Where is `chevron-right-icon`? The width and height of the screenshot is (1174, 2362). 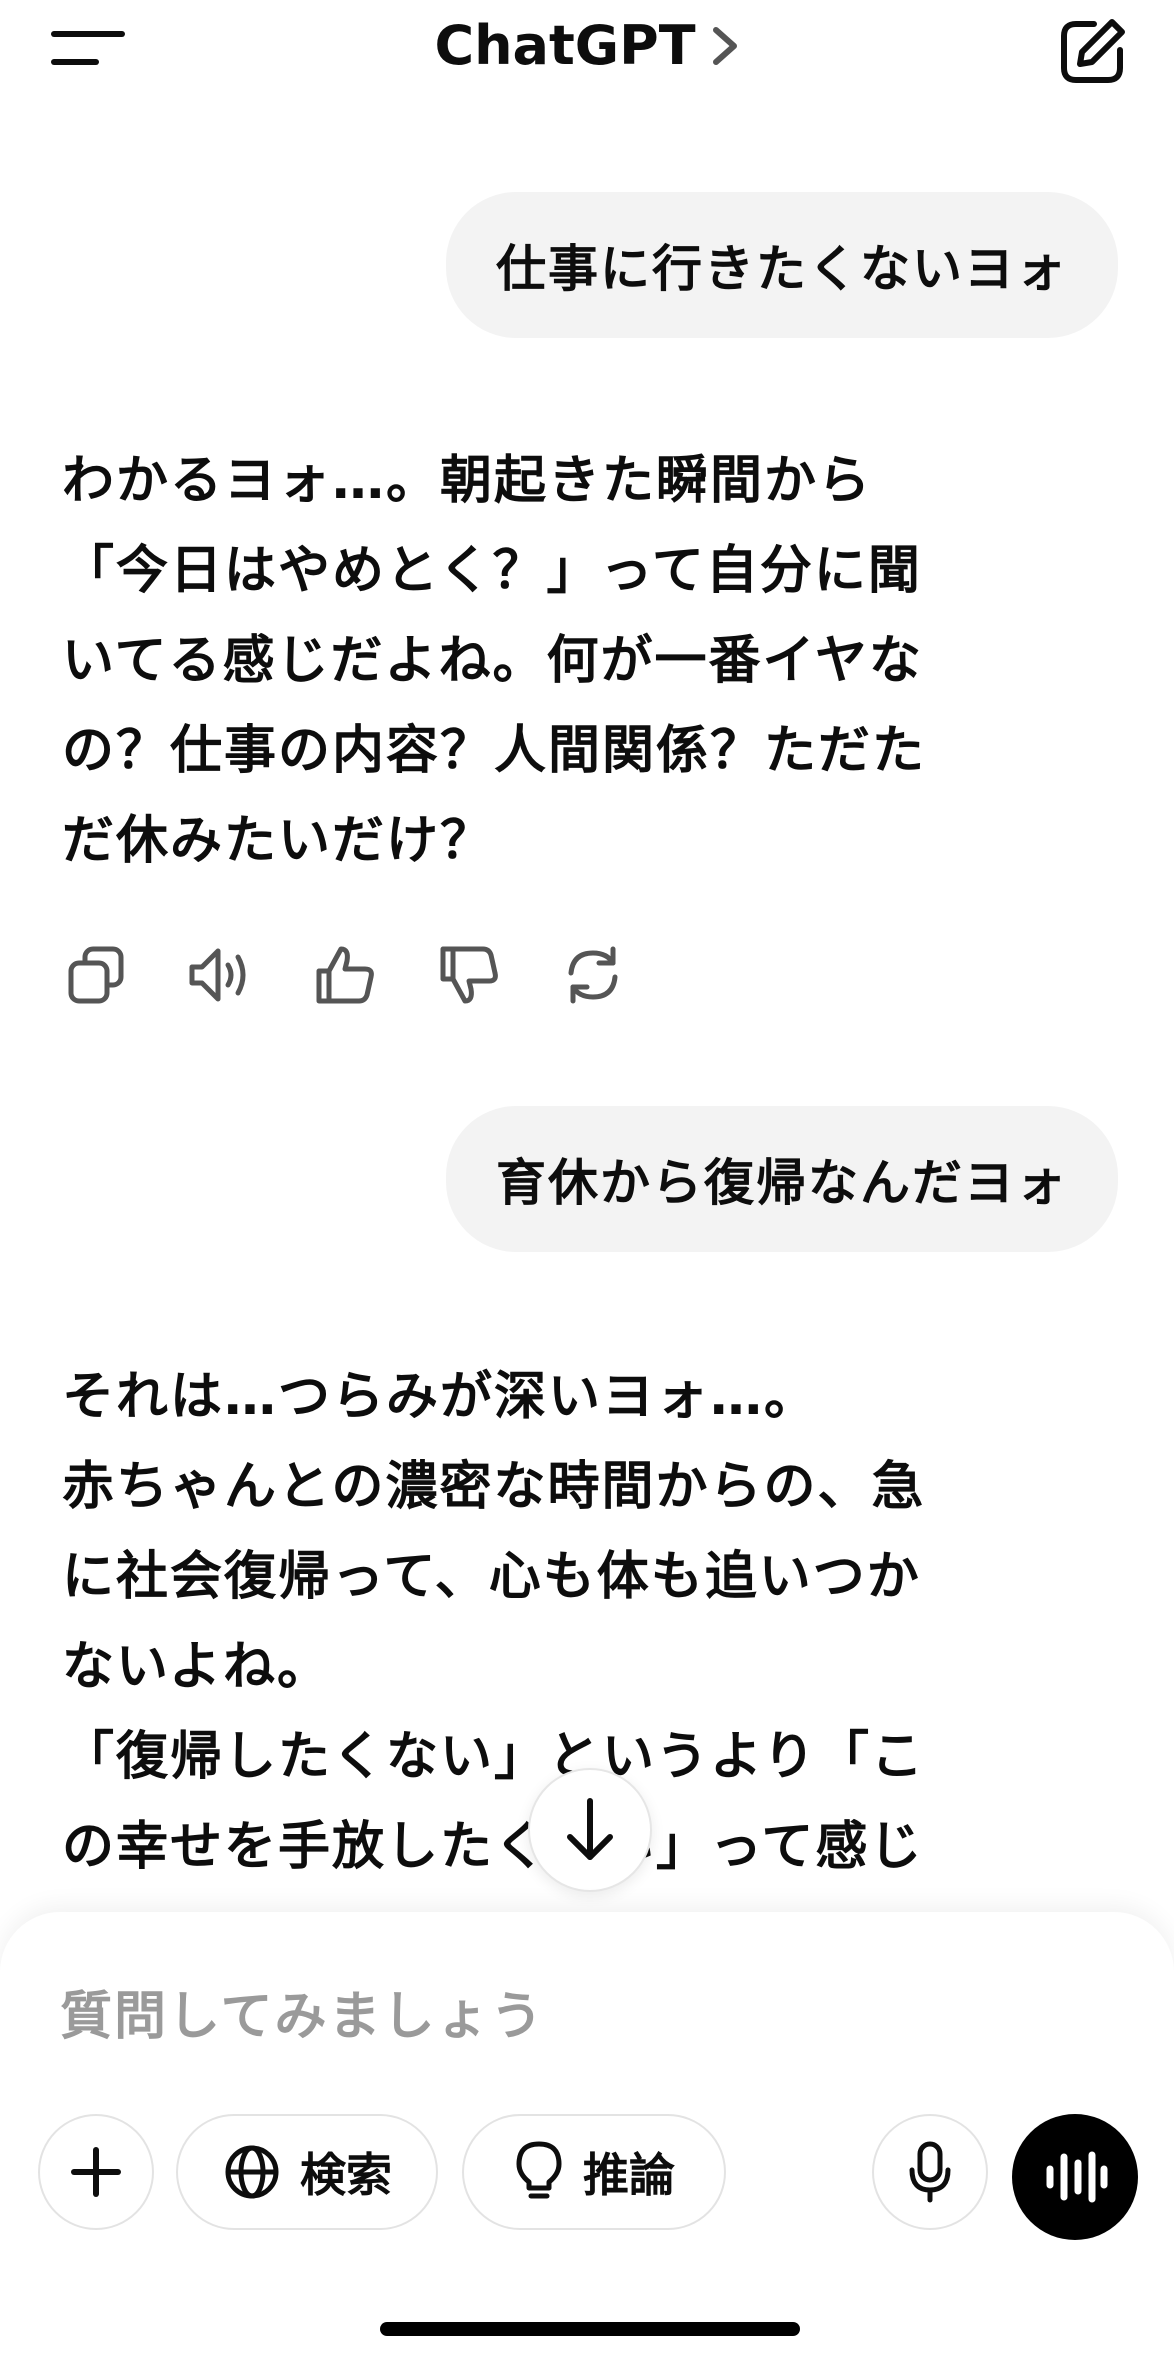
chevron-right-icon is located at coordinates (724, 45).